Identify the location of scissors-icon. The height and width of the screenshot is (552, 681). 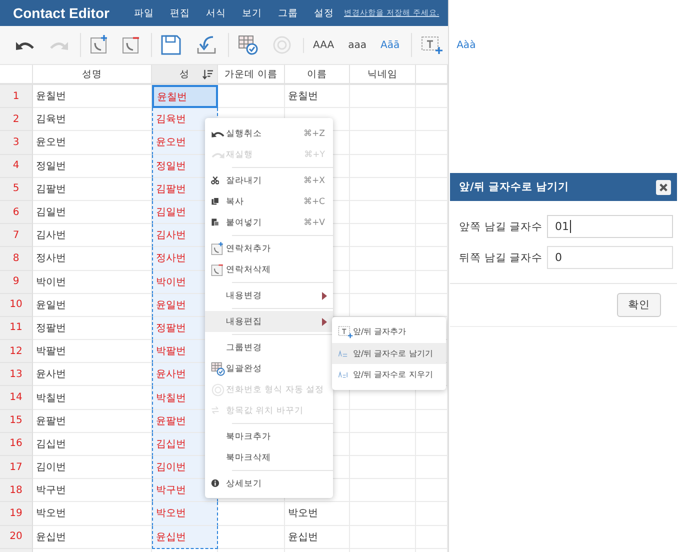
(215, 180).